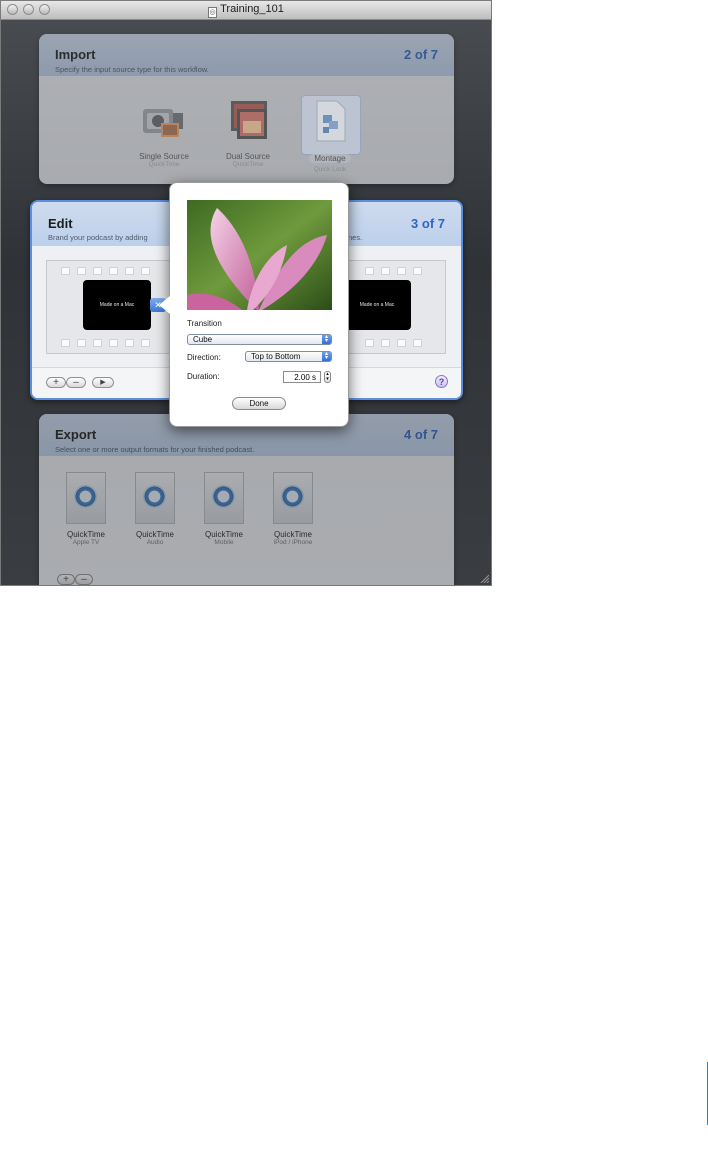 The width and height of the screenshot is (708, 1153). What do you see at coordinates (86, 542) in the screenshot?
I see `format-sub: Apple TV` at bounding box center [86, 542].